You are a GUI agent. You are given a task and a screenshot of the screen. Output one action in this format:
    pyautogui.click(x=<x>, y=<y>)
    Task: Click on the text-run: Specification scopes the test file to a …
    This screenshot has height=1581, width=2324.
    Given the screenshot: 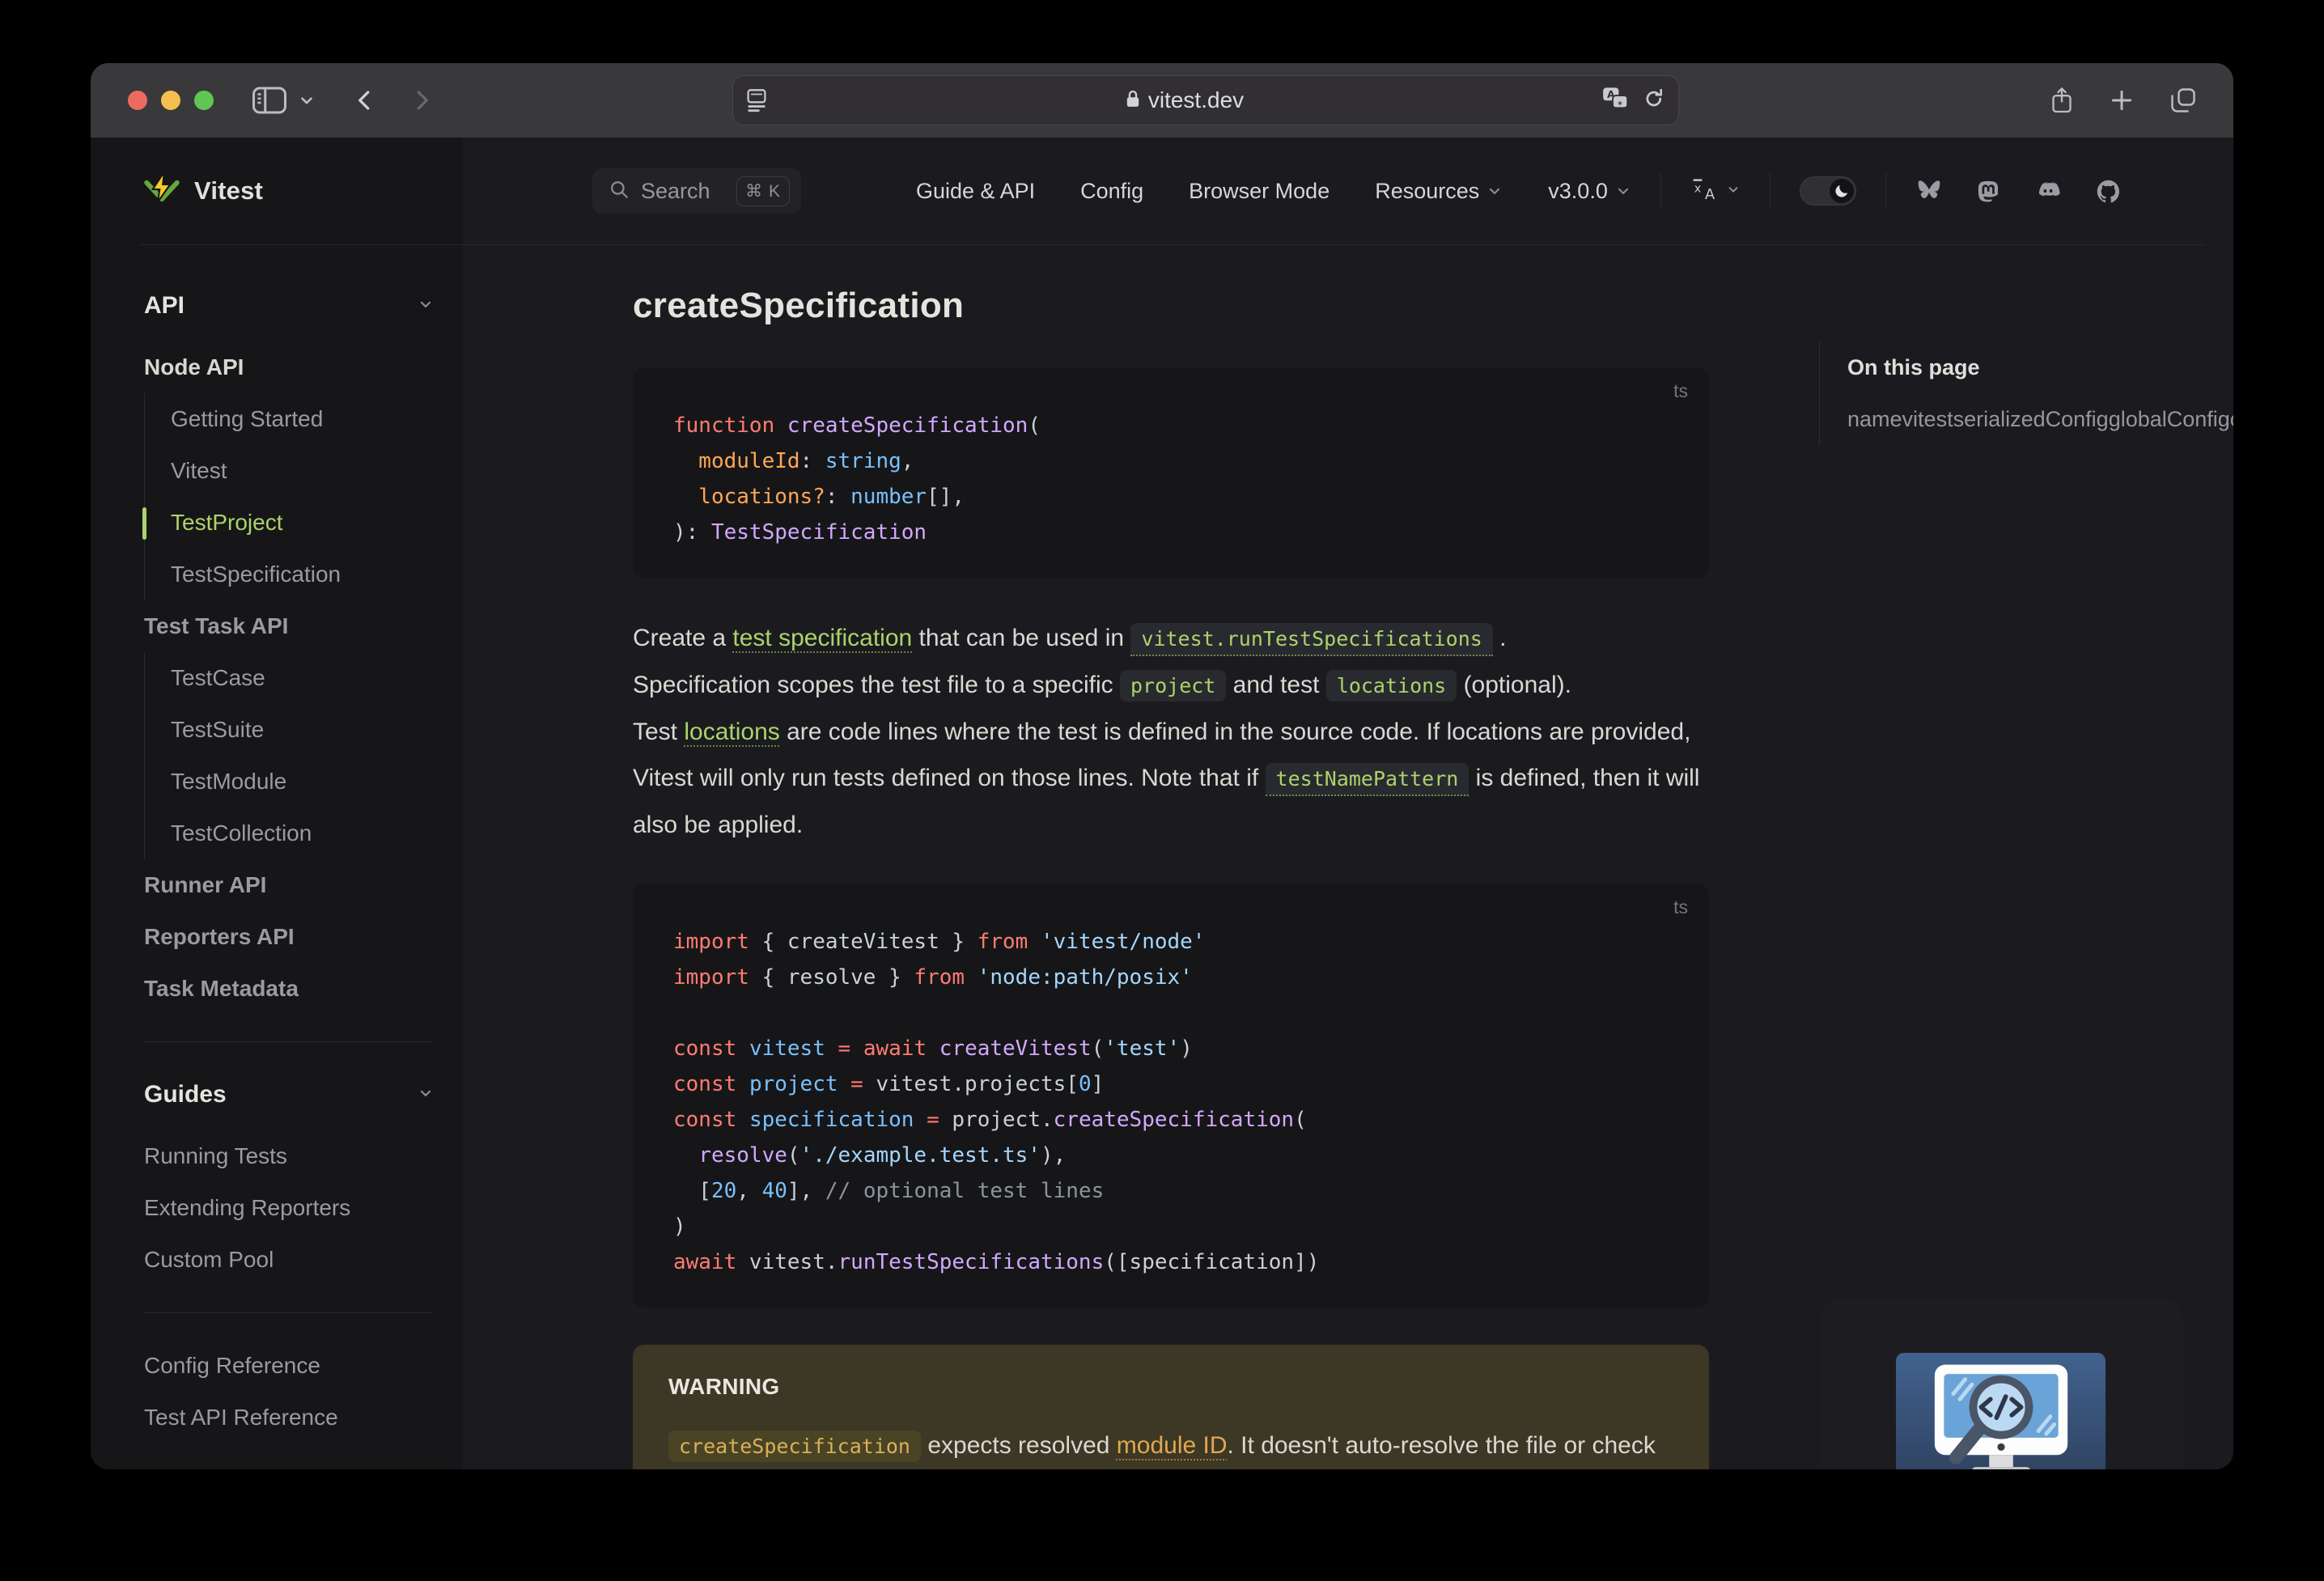 What is the action you would take?
    pyautogui.click(x=876, y=685)
    